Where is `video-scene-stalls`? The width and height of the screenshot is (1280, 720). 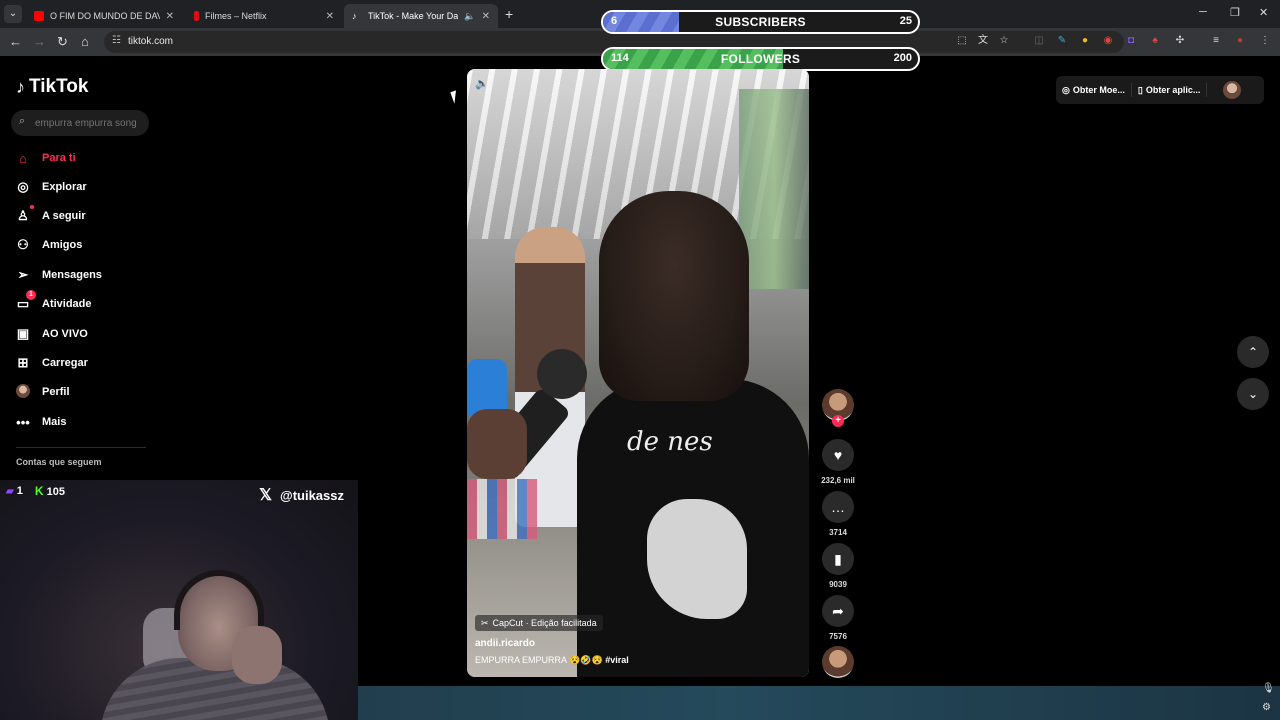
video-scene-stalls is located at coordinates (774, 189).